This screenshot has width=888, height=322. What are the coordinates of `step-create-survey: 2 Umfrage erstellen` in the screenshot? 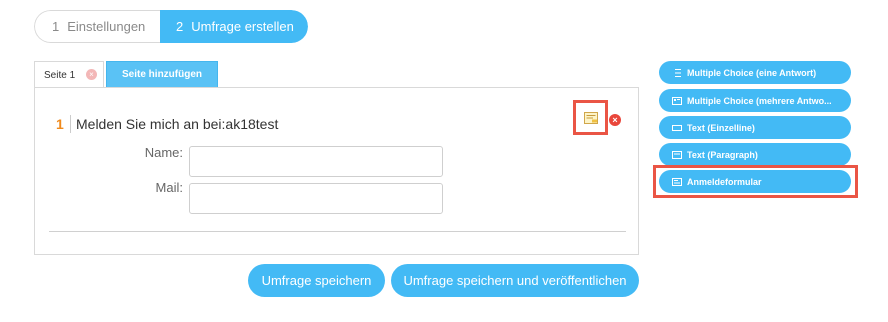 It's located at (234, 26).